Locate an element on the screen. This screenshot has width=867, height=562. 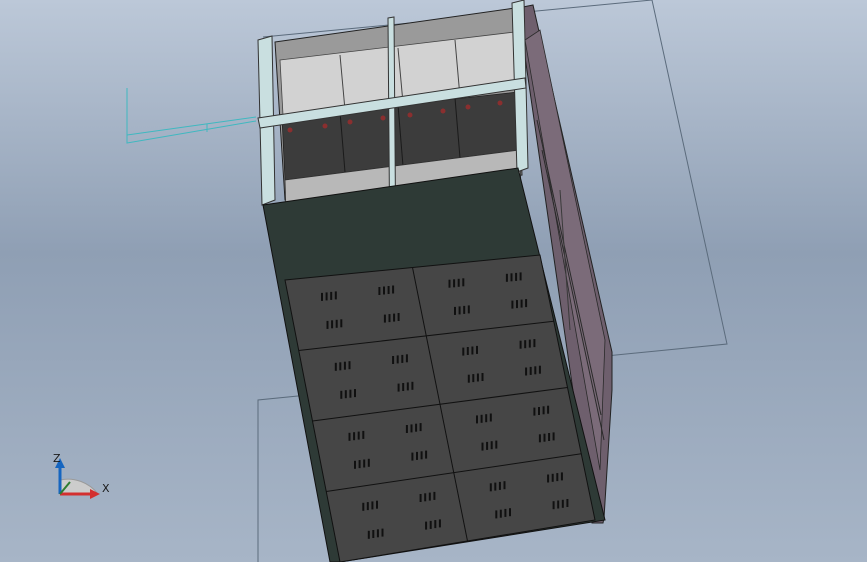
z-axis-label: Z is located at coordinates (57, 458).